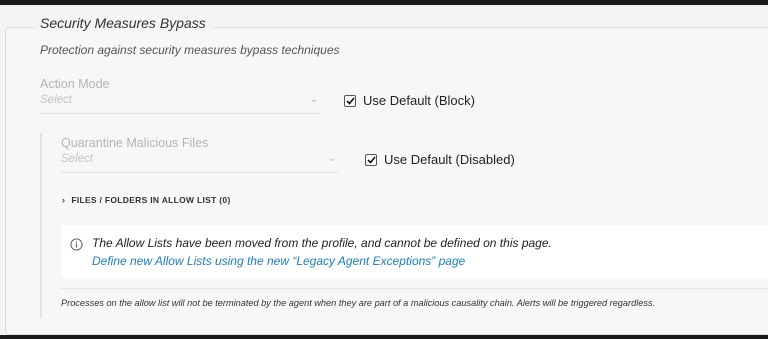 The height and width of the screenshot is (339, 768). I want to click on info-circle-icon, so click(76, 244).